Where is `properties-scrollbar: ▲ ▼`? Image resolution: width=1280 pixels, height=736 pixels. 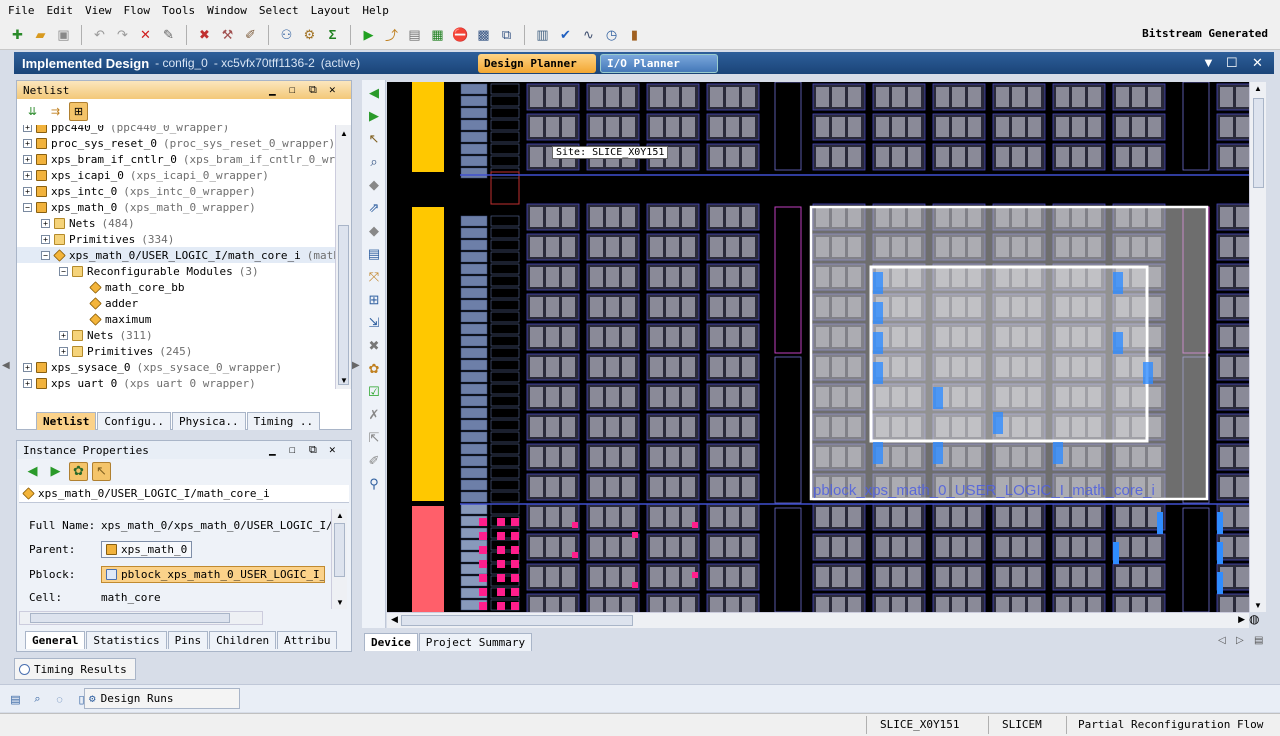
properties-scrollbar: ▲ ▼ is located at coordinates (339, 559).